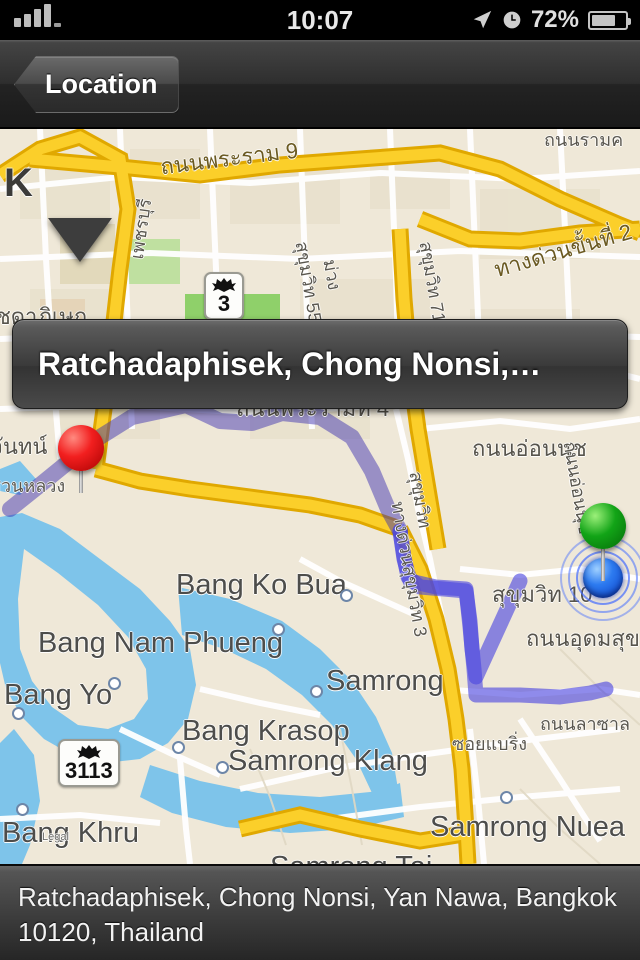  I want to click on alarm-clock-icon, so click(512, 20).